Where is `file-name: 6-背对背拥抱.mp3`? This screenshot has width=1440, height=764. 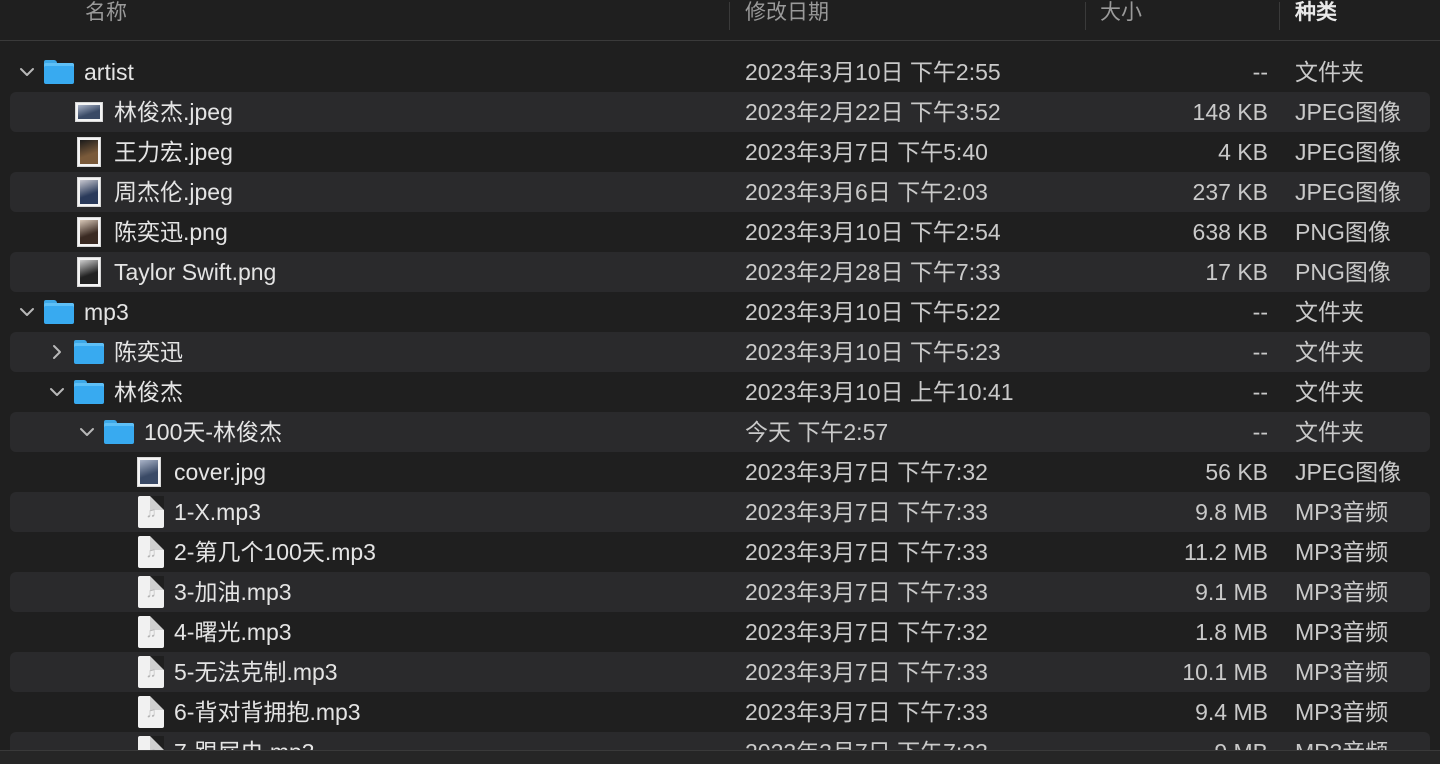
file-name: 6-背对背拥抱.mp3 is located at coordinates (267, 712).